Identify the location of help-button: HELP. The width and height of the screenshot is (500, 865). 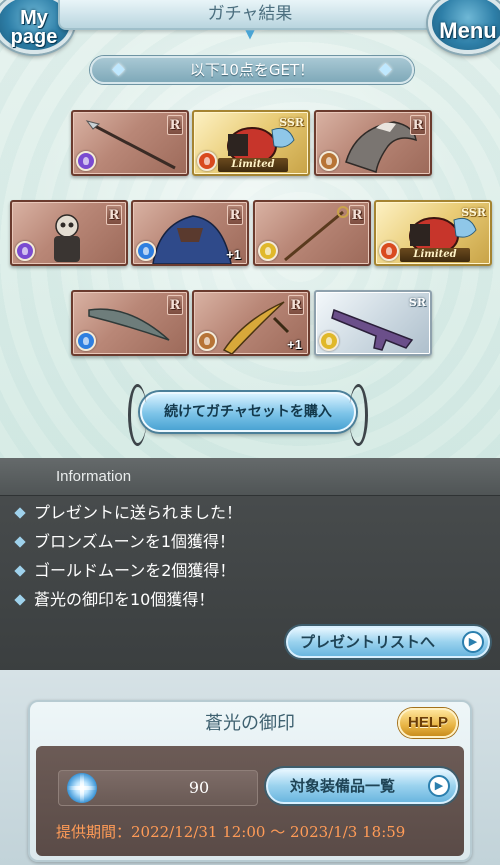
(428, 723).